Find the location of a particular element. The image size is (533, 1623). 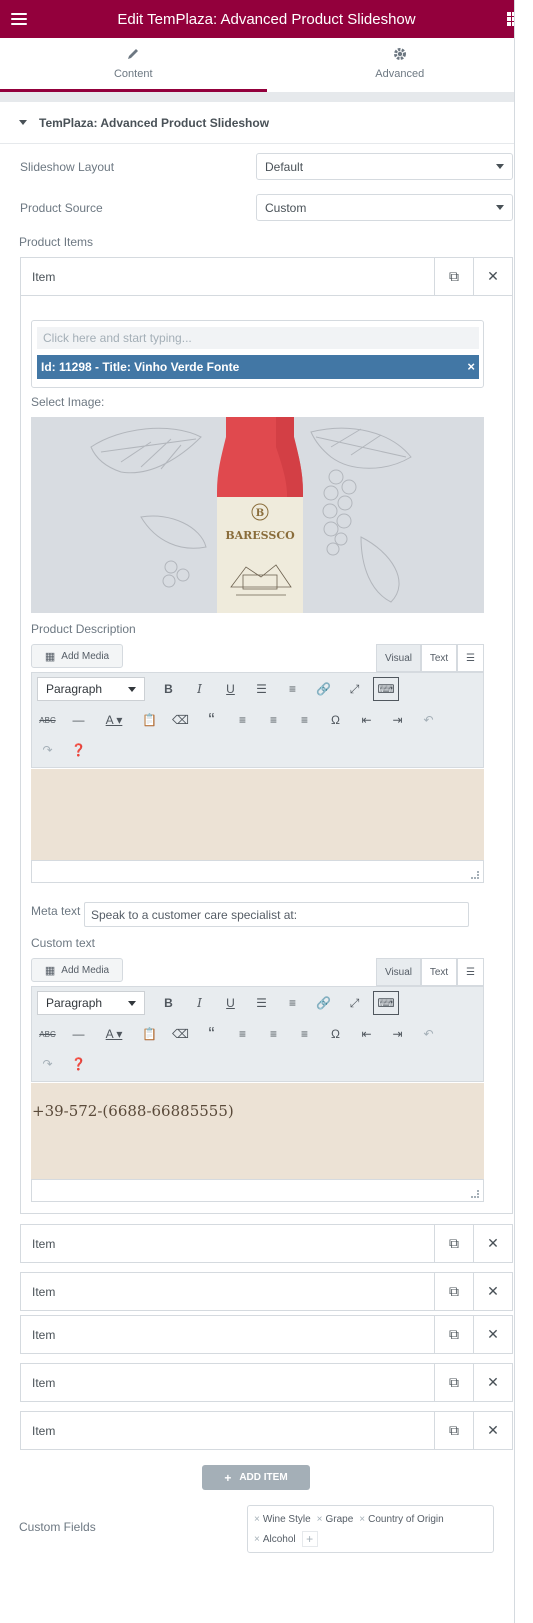

repeater-item-5: Item ⧉ ✕ is located at coordinates (266, 1382).